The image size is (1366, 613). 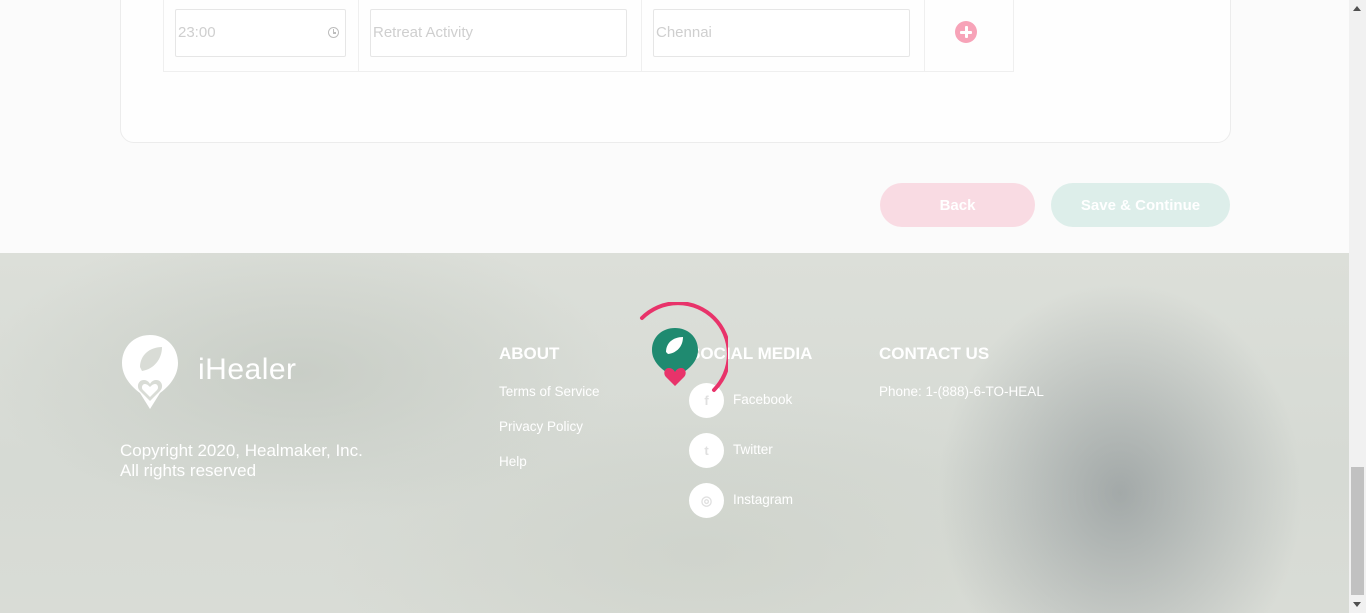 I want to click on privacy-link: Privacy Policy, so click(x=541, y=426).